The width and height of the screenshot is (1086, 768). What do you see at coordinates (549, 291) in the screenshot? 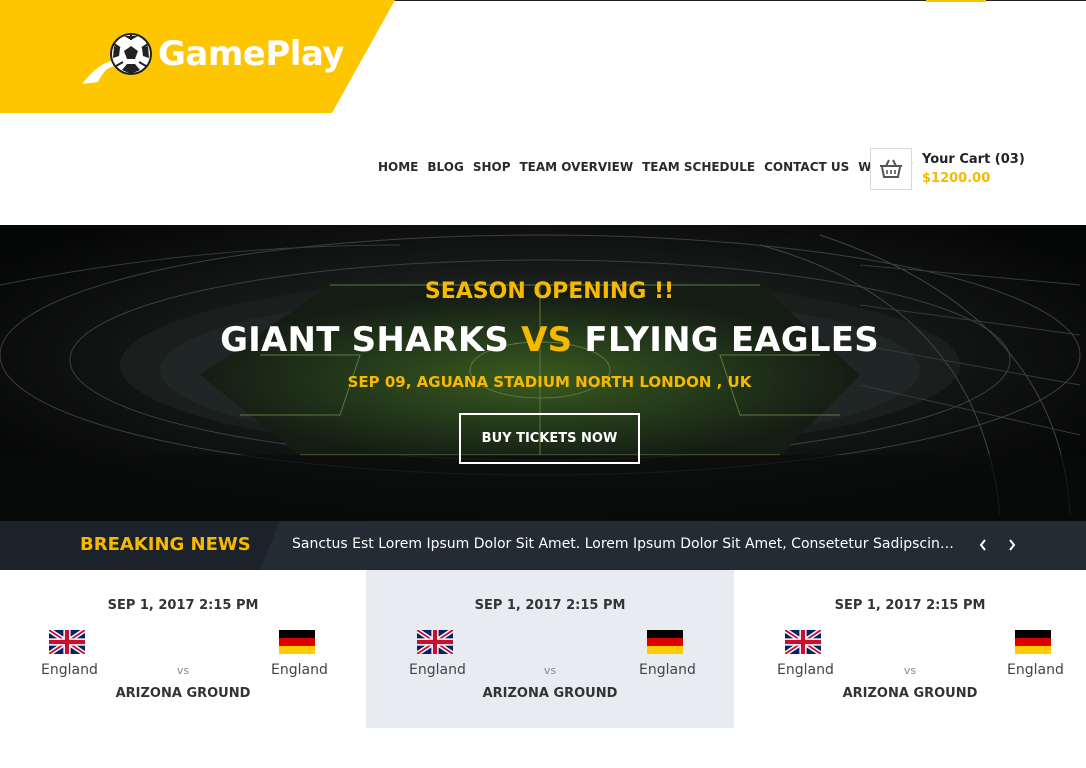
I see `hero-kicker: SEASON OPENING !!` at bounding box center [549, 291].